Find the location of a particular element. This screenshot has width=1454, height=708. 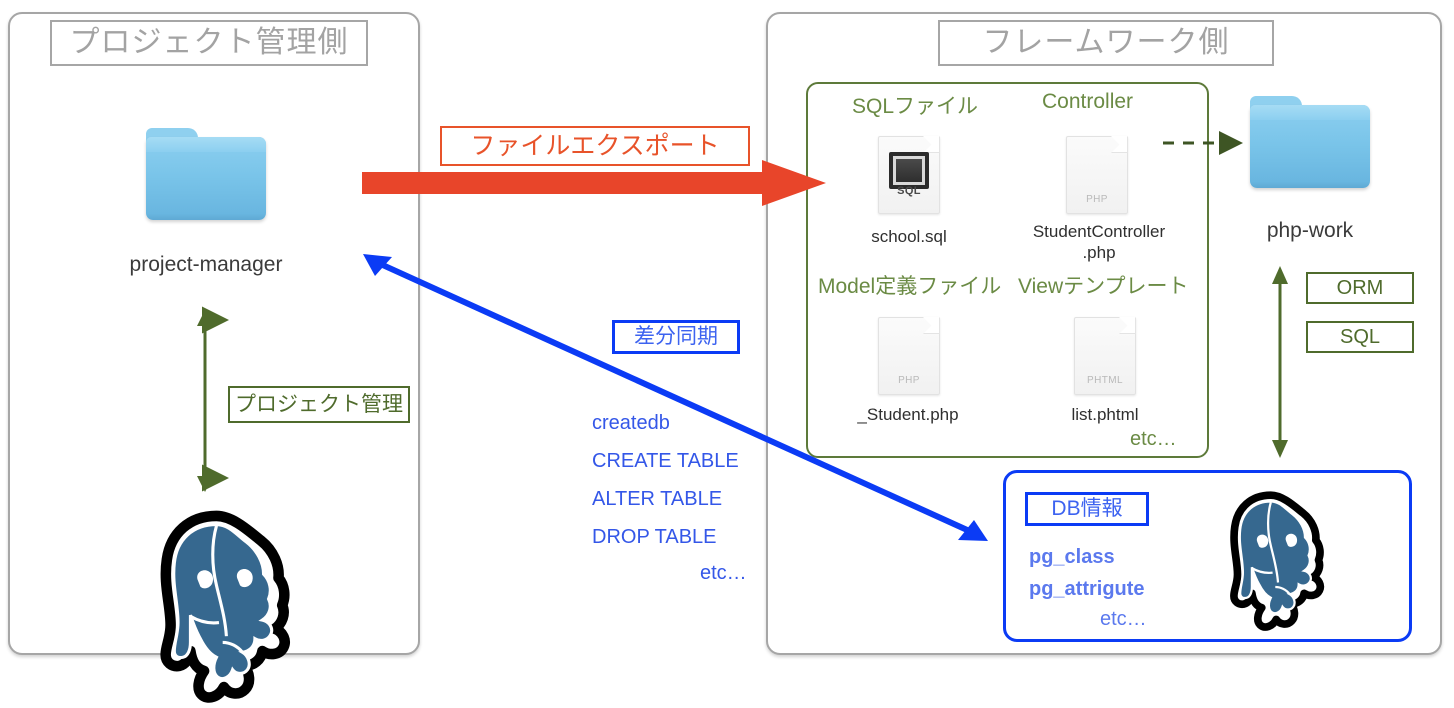

school-sql-caption: school.sql is located at coordinates (909, 236).